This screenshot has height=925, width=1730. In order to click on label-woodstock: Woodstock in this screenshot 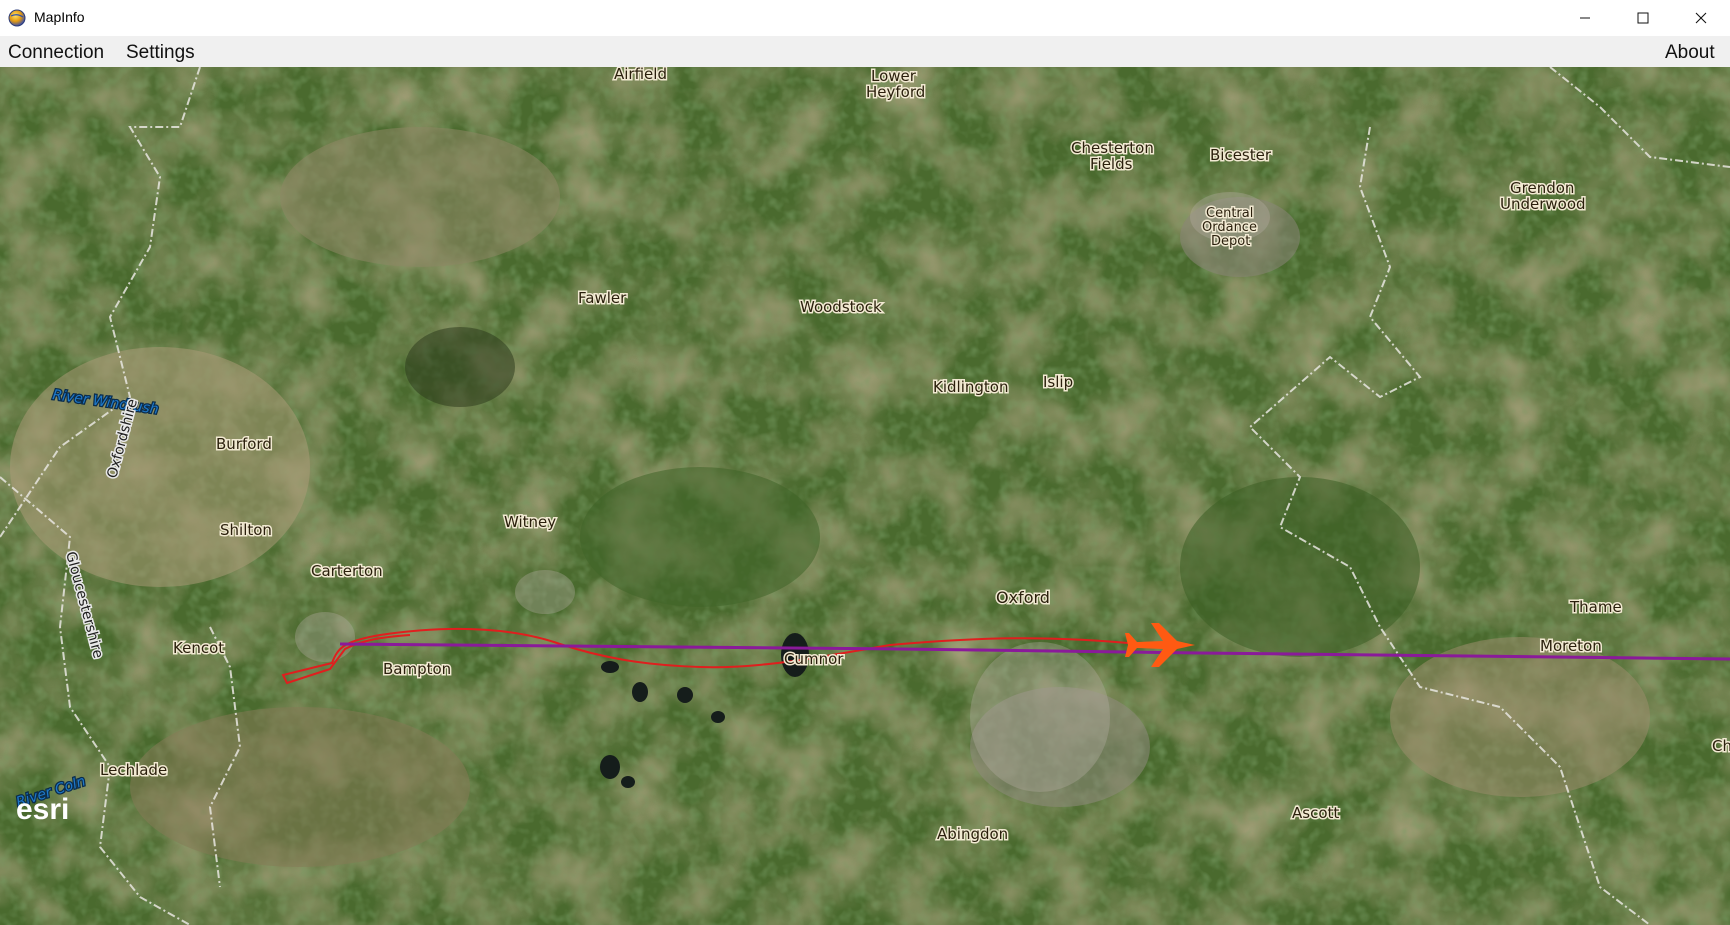, I will do `click(841, 307)`.